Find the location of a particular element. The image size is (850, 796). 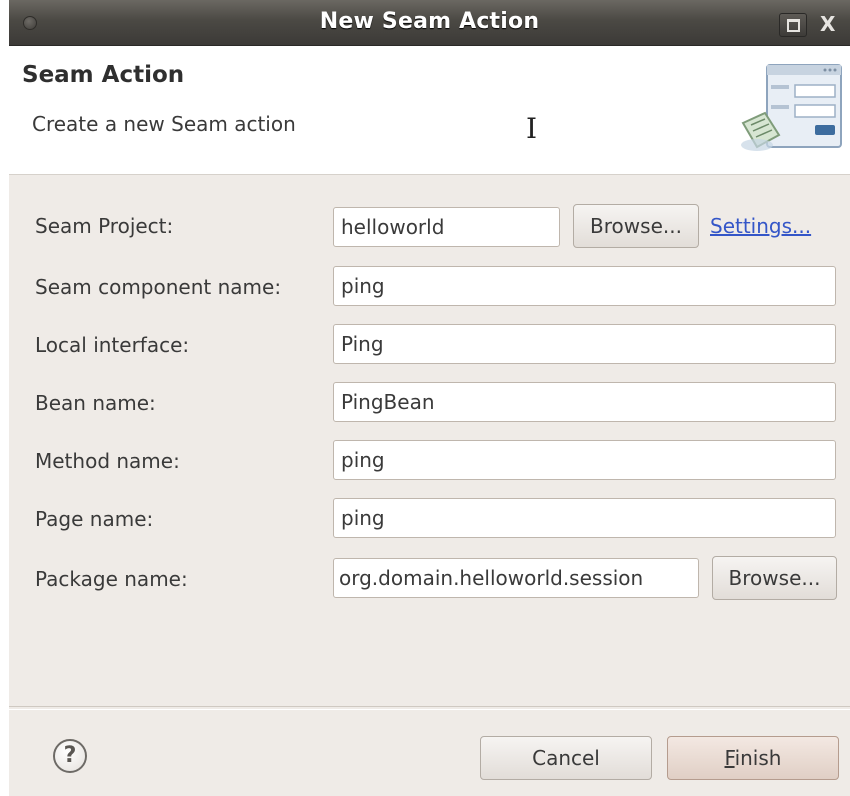

package-name-label: Package name: is located at coordinates (111, 579).